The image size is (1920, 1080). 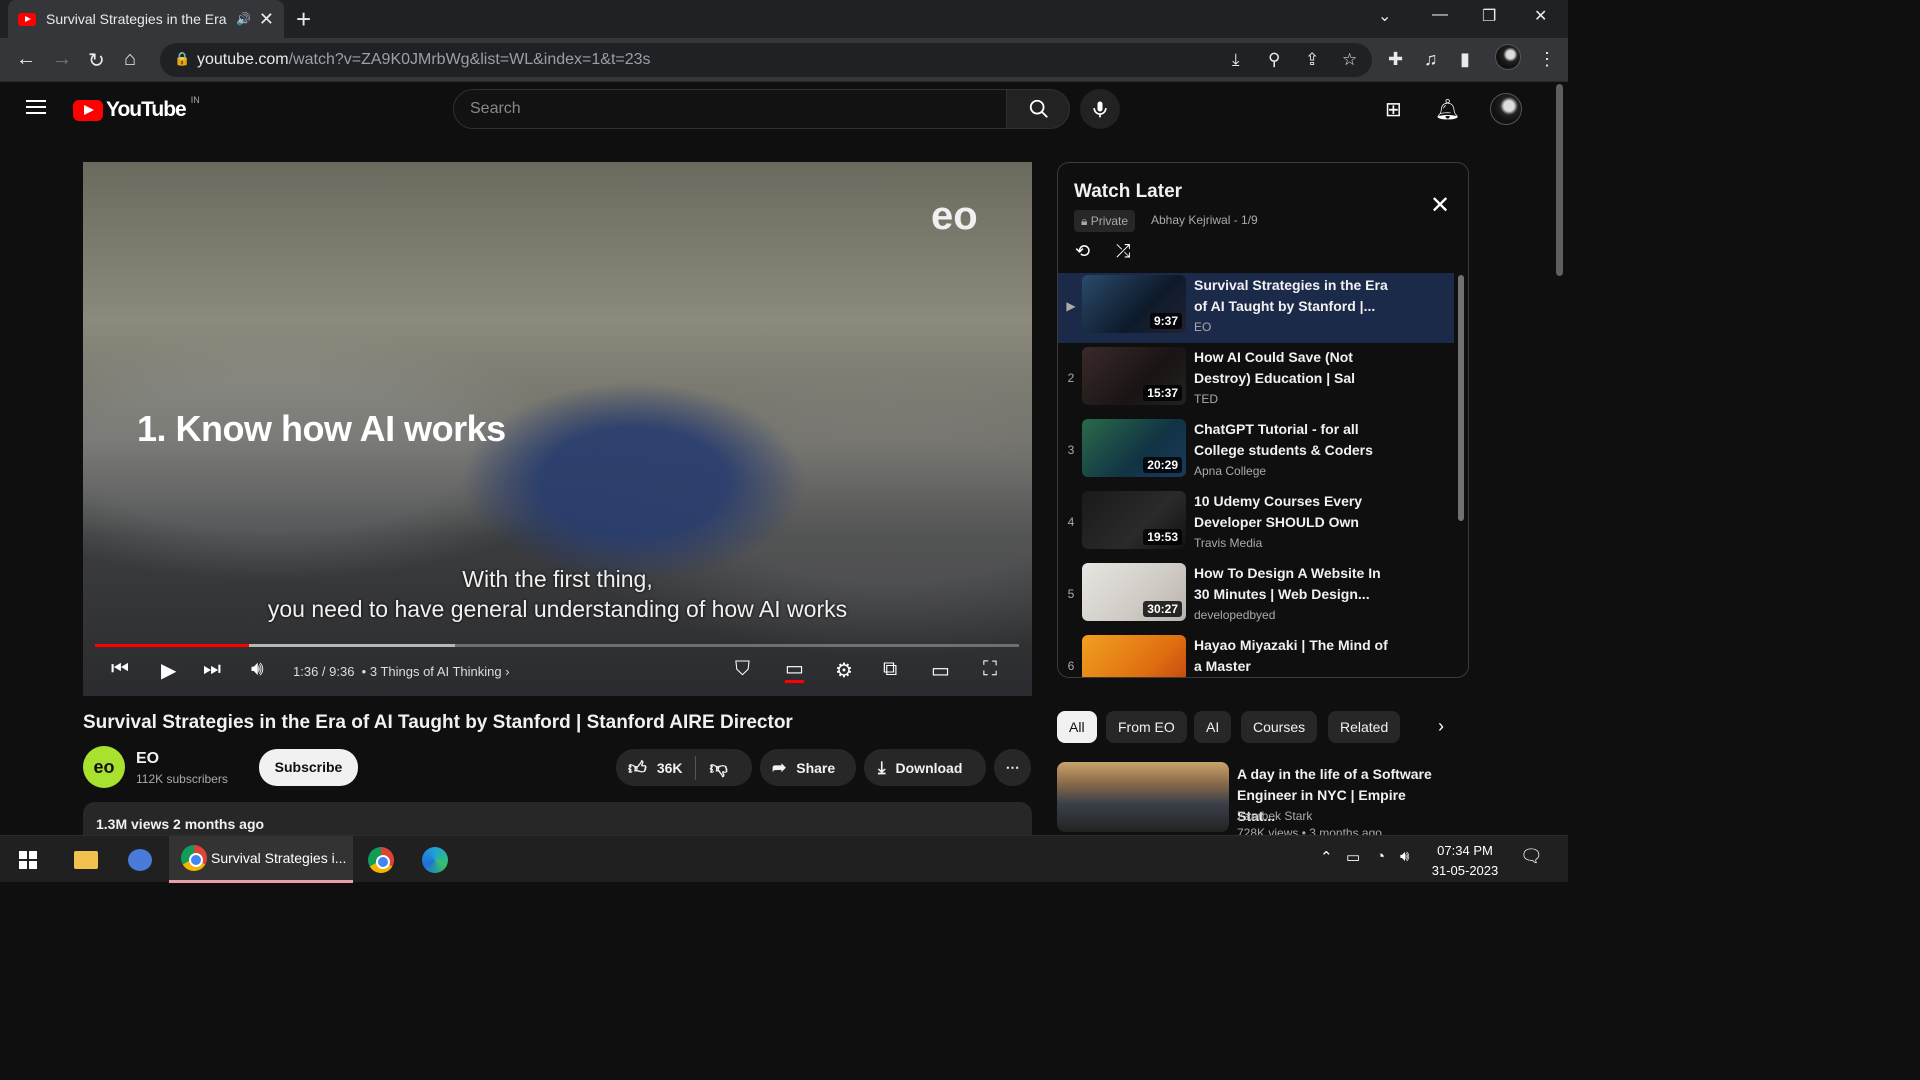 I want to click on lock-icon: 🔒, so click(x=182, y=59).